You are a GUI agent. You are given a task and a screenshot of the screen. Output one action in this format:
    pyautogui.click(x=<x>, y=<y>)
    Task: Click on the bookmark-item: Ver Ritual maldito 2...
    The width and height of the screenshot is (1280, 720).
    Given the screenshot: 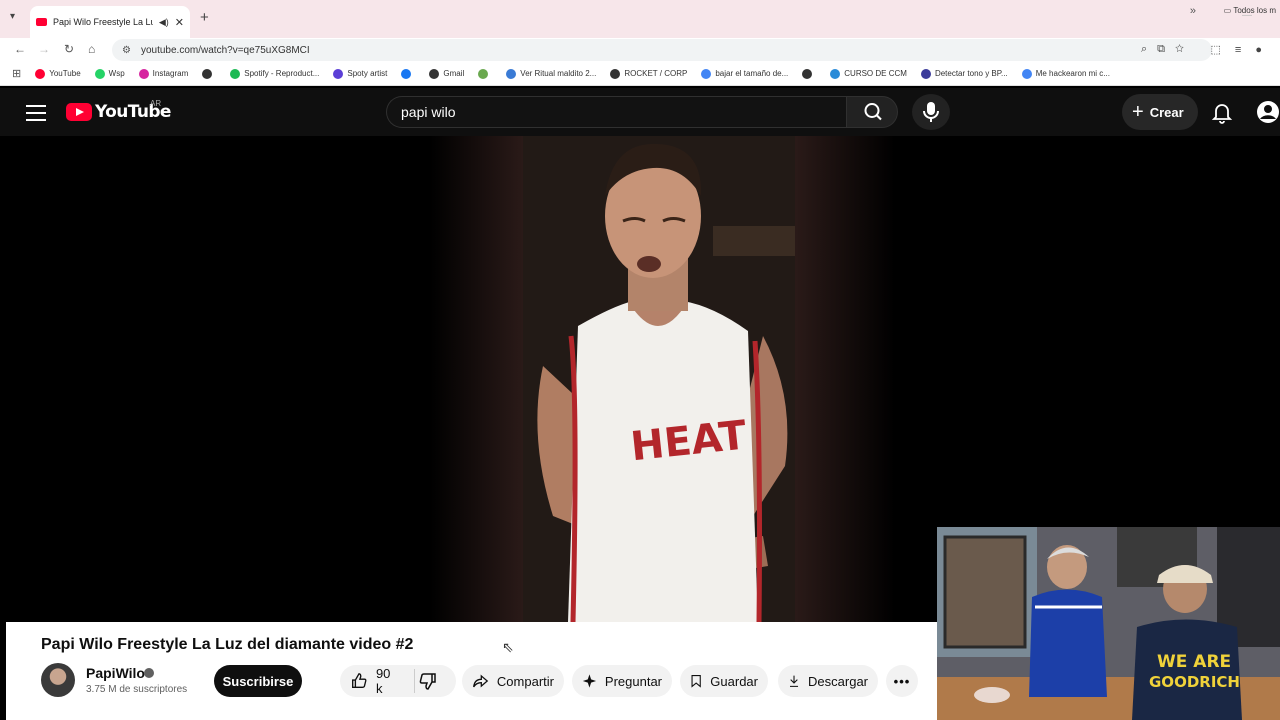 What is the action you would take?
    pyautogui.click(x=551, y=73)
    